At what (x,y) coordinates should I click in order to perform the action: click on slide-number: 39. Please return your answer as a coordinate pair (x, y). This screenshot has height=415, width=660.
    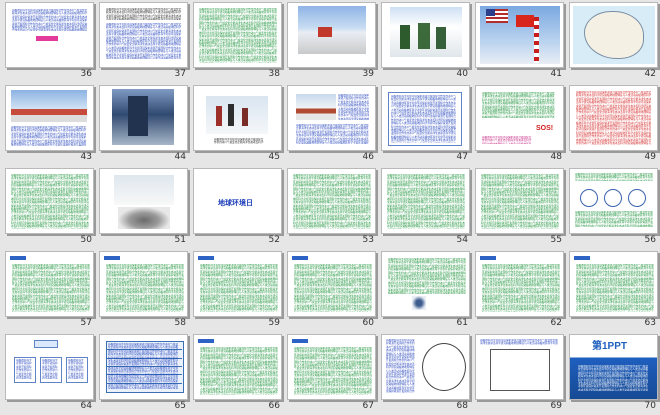
    Looking at the image, I should click on (368, 74).